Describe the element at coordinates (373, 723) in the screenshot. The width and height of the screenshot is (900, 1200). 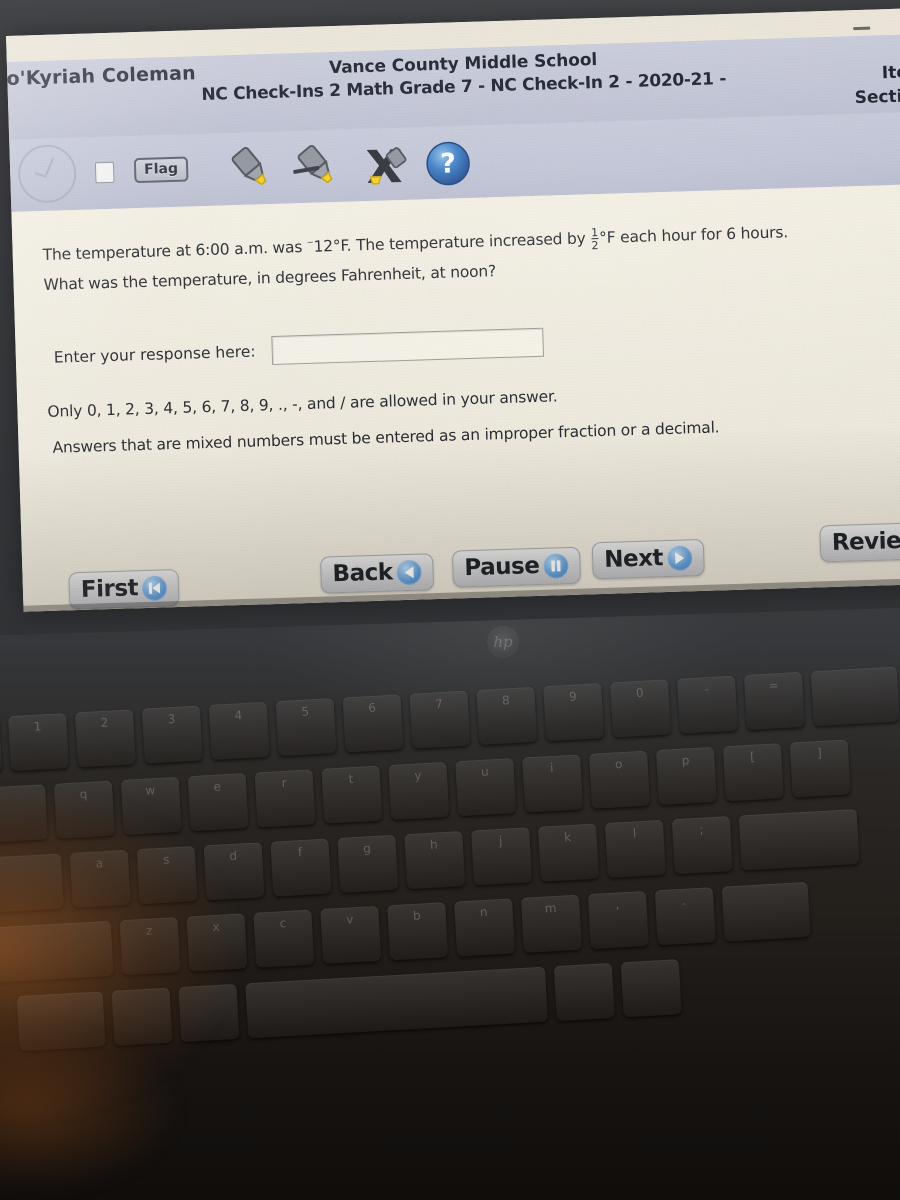
I see `key: 6` at that location.